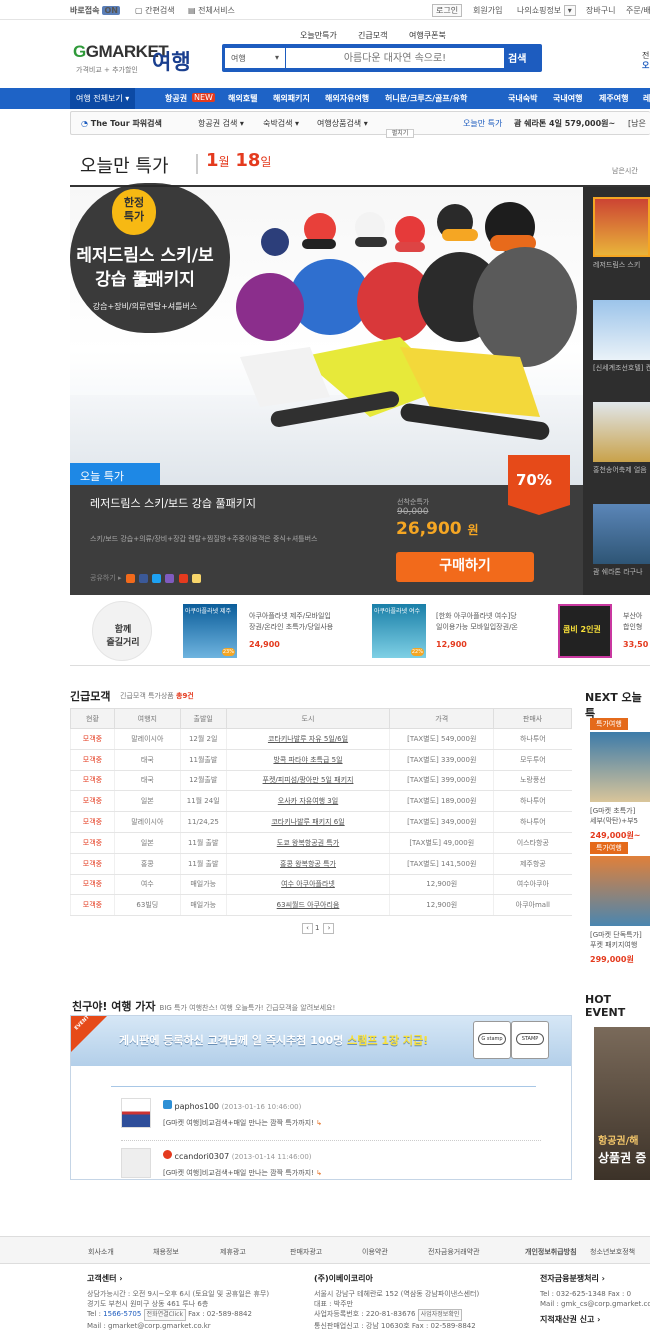 The height and width of the screenshot is (1343, 650). Describe the element at coordinates (291, 622) in the screenshot. I see `together-item-1-text: 아쿠아플라넷 제주/모바일입 장권/온라인 초특가/당일사용` at that location.